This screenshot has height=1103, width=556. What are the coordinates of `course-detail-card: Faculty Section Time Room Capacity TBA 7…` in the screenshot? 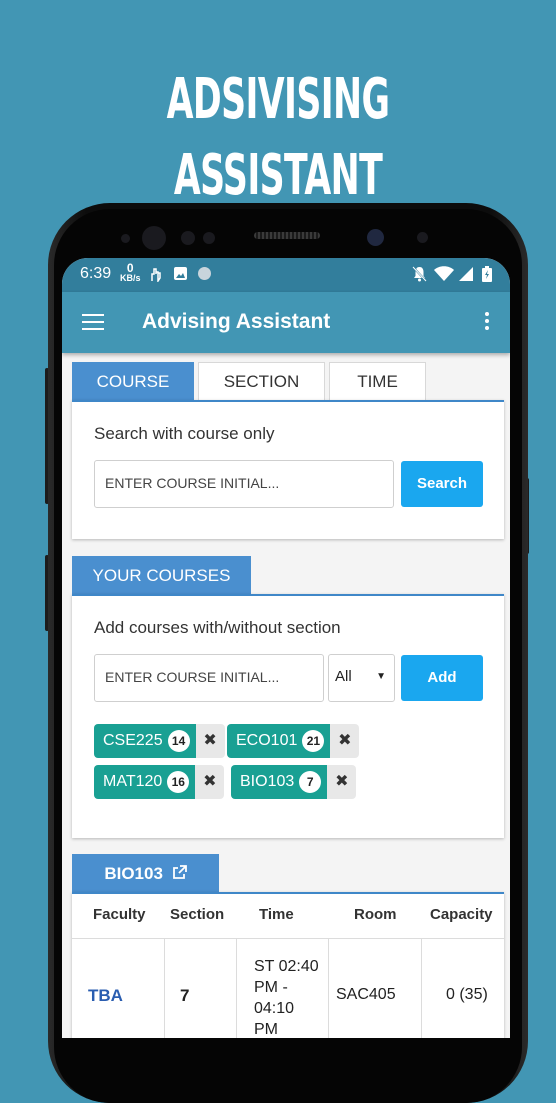 It's located at (288, 965).